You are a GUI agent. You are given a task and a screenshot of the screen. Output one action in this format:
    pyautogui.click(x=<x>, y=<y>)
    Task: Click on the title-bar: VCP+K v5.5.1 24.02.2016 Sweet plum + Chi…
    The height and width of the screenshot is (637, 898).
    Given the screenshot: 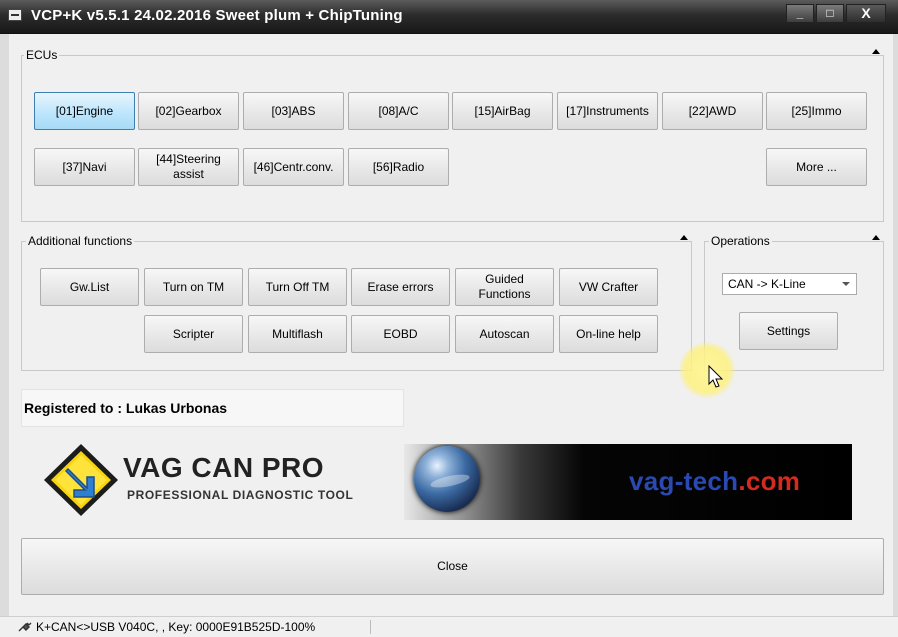 What is the action you would take?
    pyautogui.click(x=449, y=17)
    